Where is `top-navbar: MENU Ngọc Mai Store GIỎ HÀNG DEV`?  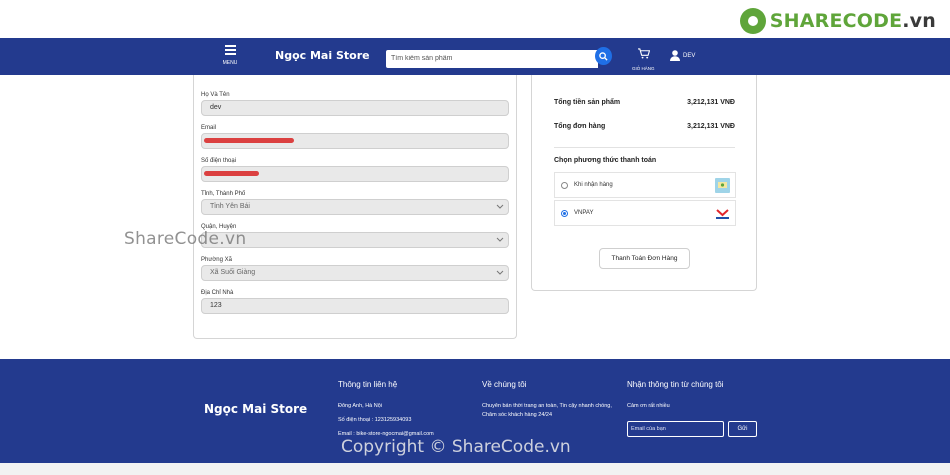
top-navbar: MENU Ngọc Mai Store GIỎ HÀNG DEV is located at coordinates (475, 56).